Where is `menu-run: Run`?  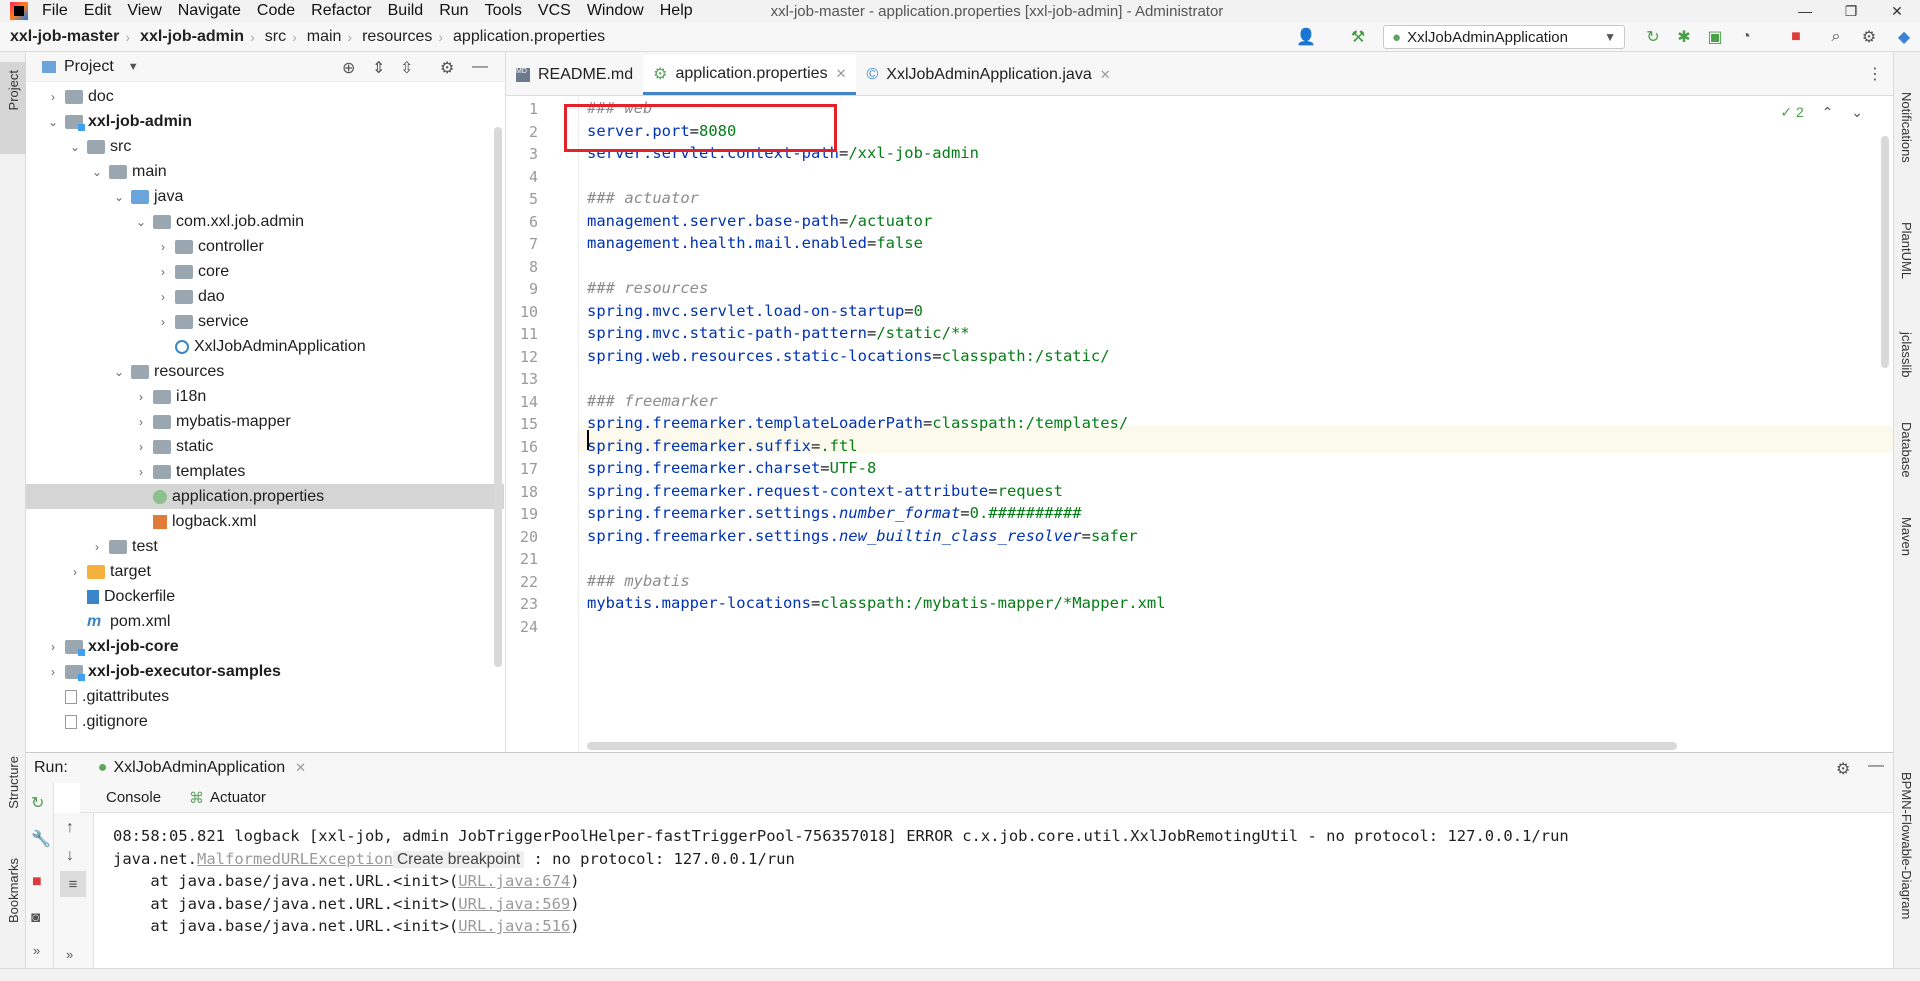
menu-run: Run is located at coordinates (453, 11).